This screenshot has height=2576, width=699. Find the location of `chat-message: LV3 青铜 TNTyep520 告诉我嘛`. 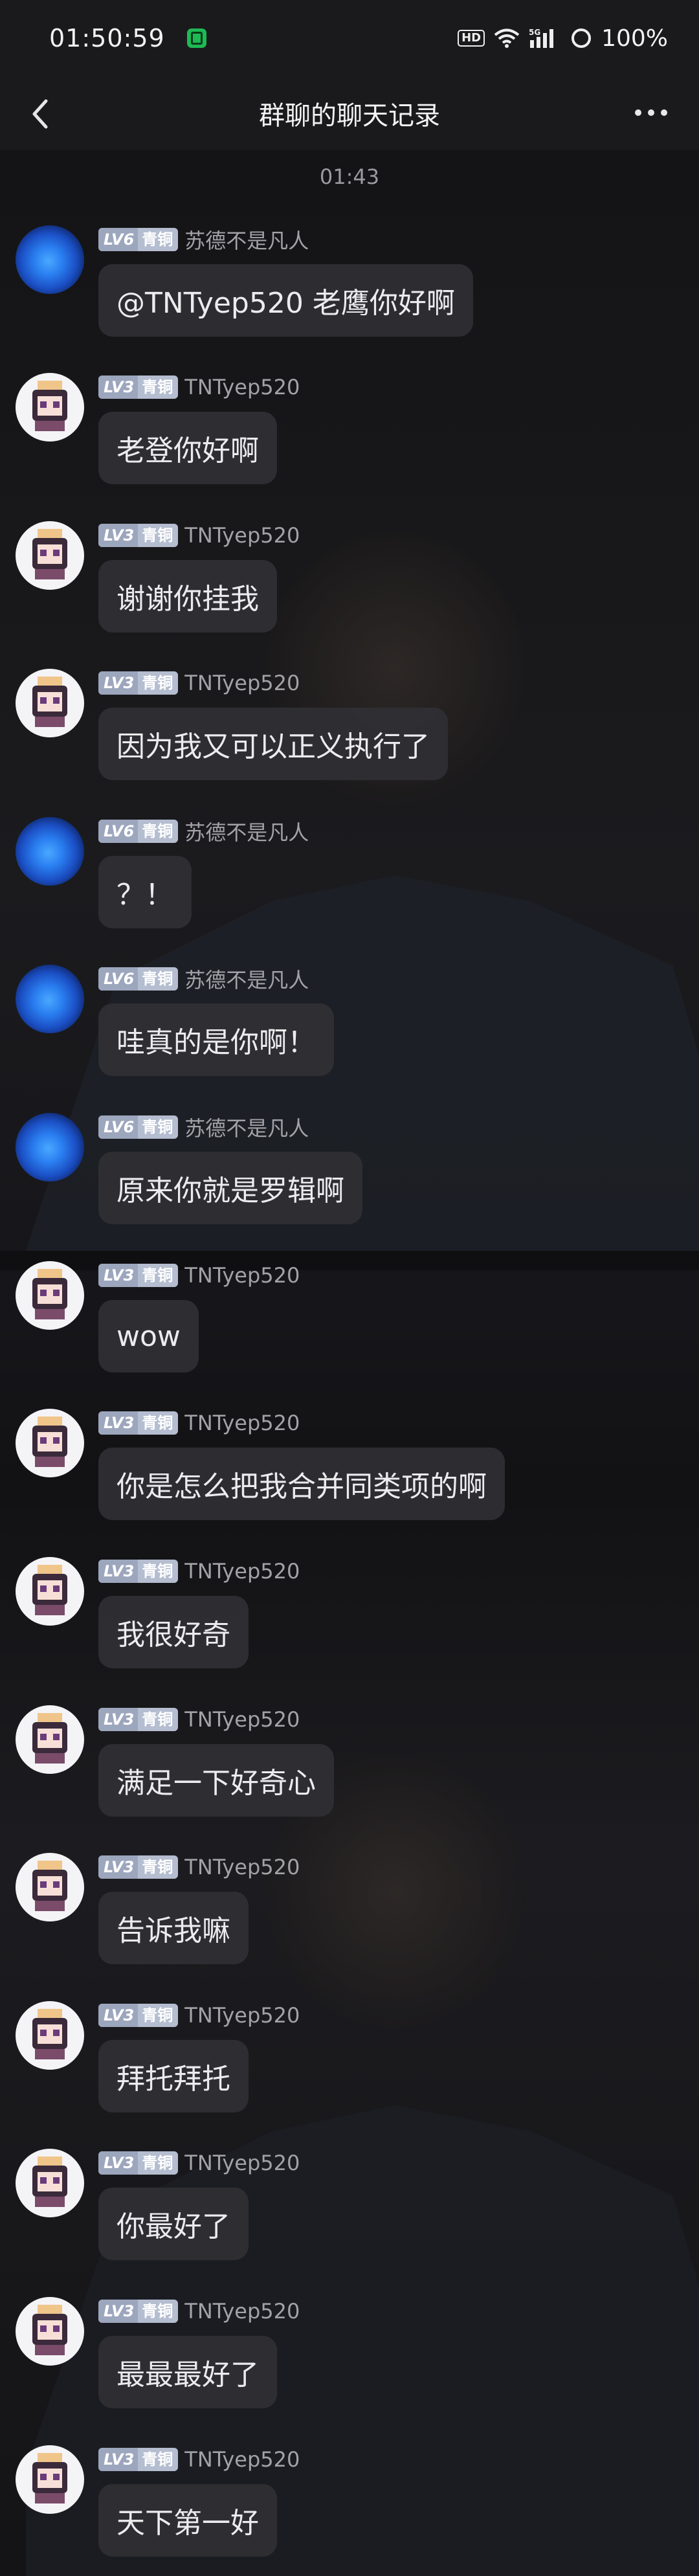

chat-message: LV3 青铜 TNTyep520 告诉我嘛 is located at coordinates (349, 1924).